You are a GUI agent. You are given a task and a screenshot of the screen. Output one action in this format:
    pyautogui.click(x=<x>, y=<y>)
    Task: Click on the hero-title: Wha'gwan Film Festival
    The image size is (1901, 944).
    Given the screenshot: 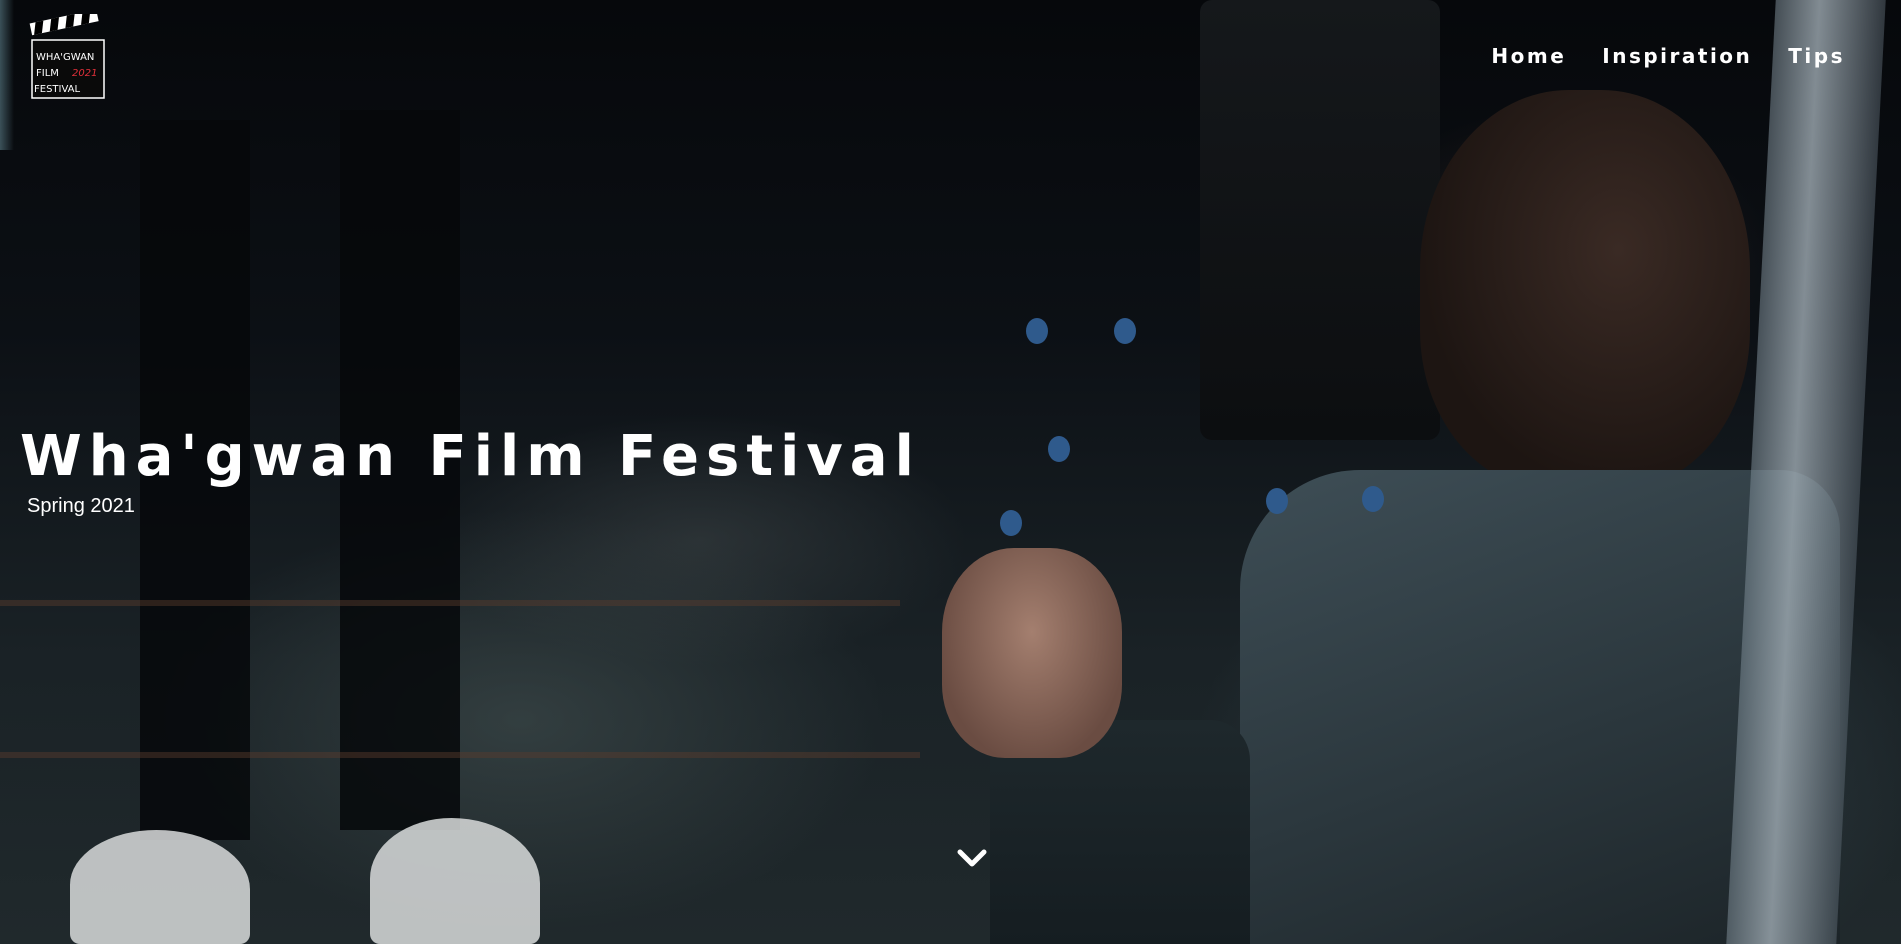 What is the action you would take?
    pyautogui.click(x=470, y=456)
    